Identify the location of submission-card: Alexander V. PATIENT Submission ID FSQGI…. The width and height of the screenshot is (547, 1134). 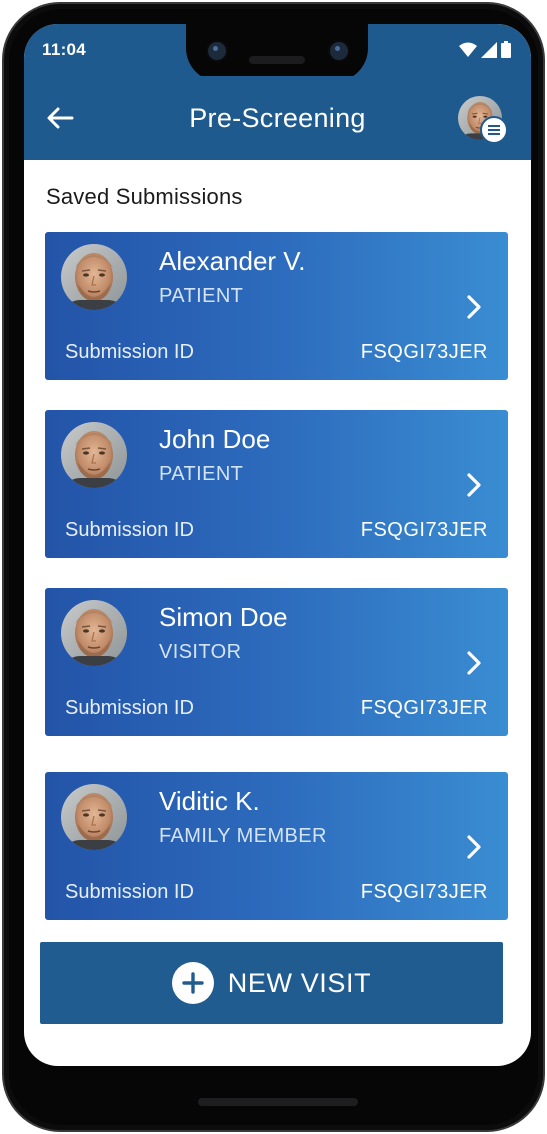
(276, 306).